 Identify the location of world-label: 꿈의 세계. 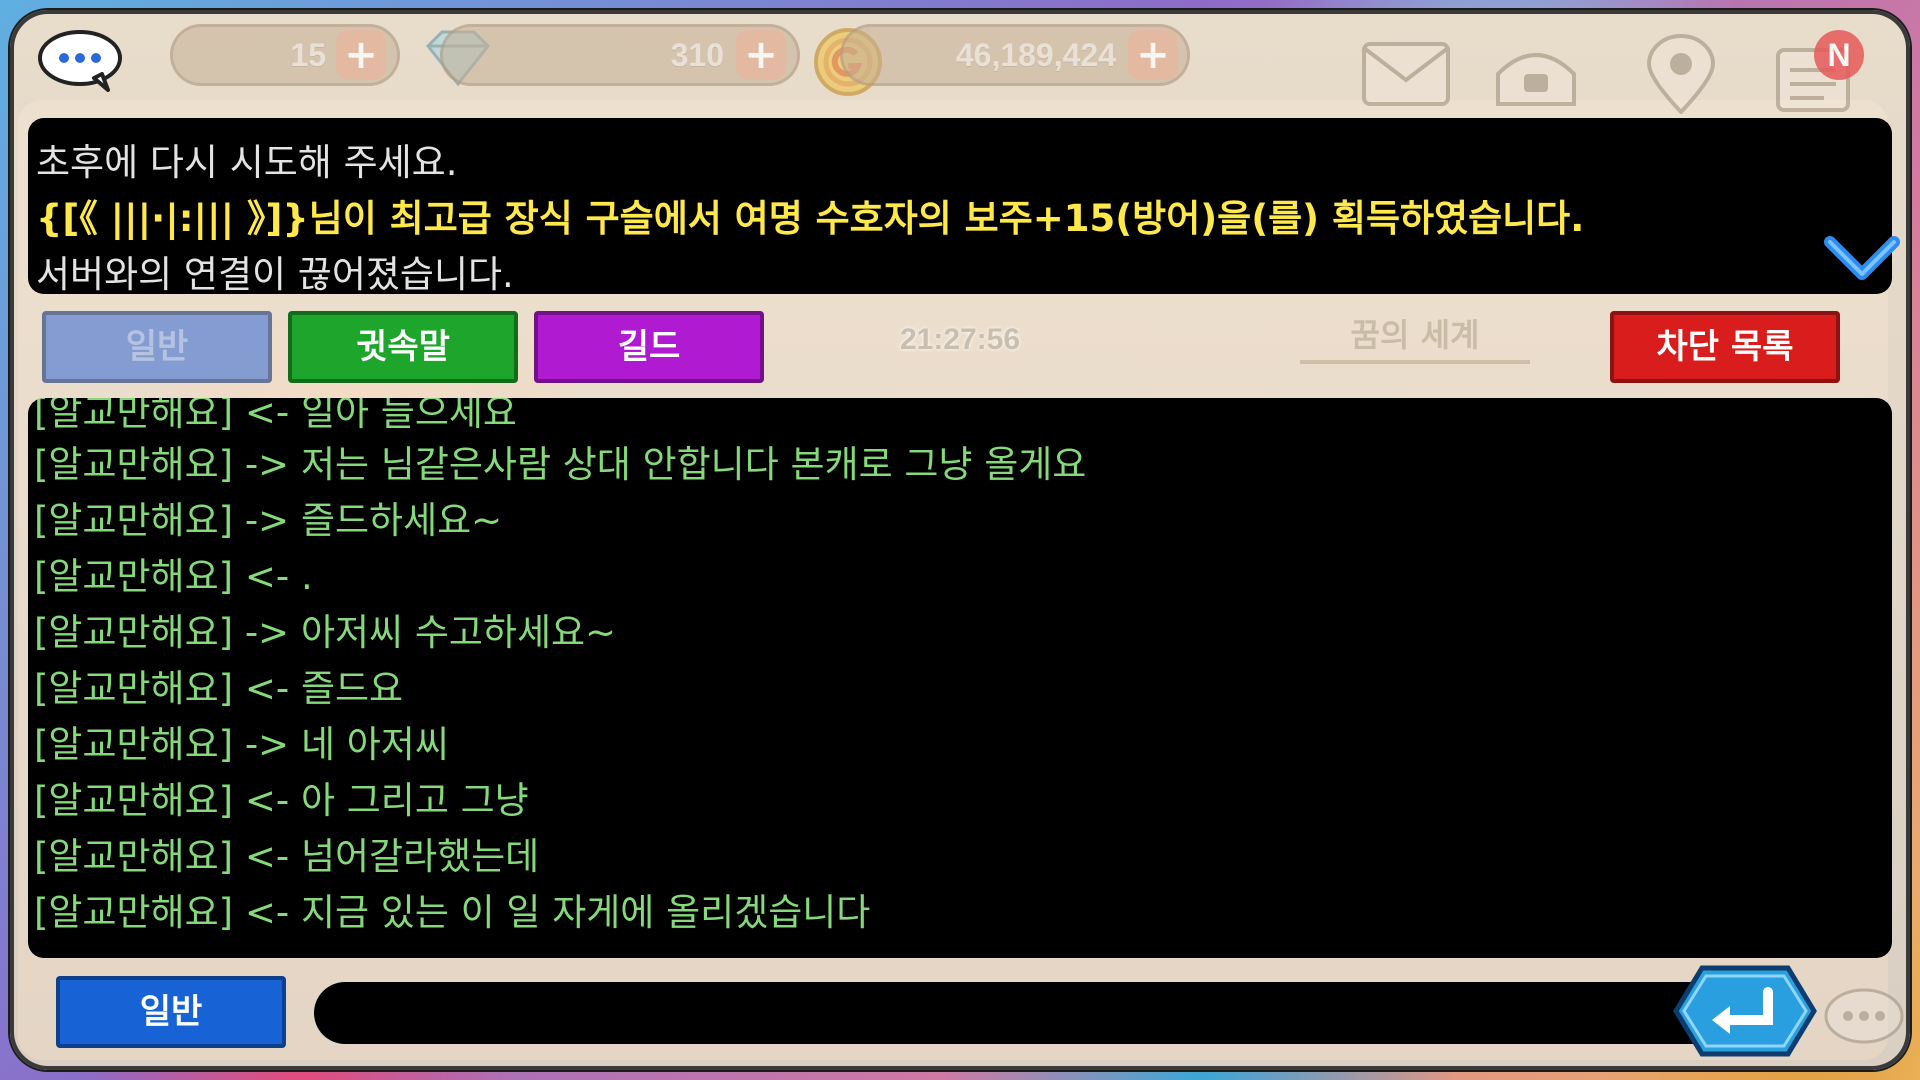
(1415, 337).